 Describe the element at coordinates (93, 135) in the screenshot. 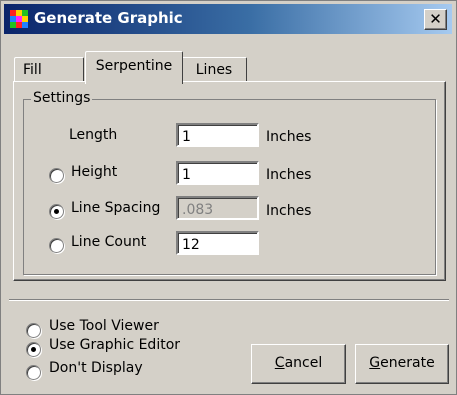

I see `length-label: Length` at that location.